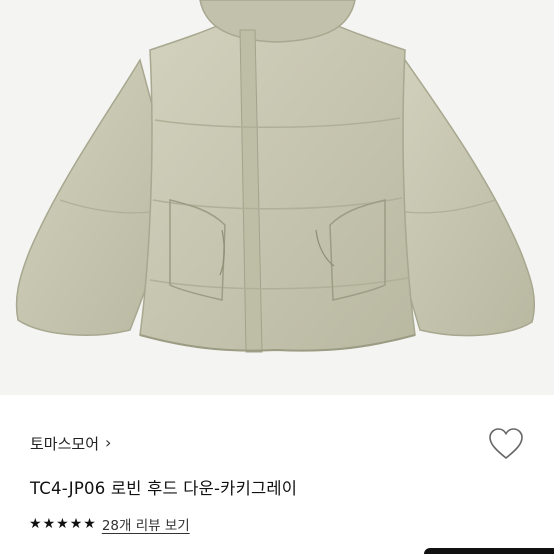 The height and width of the screenshot is (554, 554). What do you see at coordinates (164, 488) in the screenshot?
I see `product-title: TC4-JP06 로빈 후드 다운-카키그레이` at bounding box center [164, 488].